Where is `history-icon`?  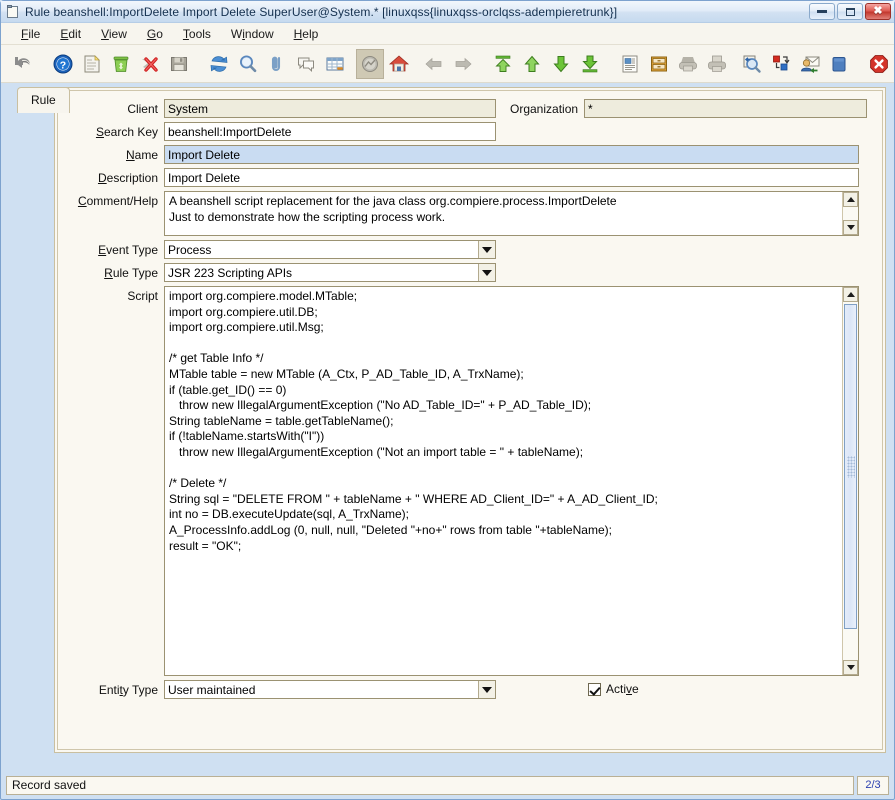 history-icon is located at coordinates (370, 63).